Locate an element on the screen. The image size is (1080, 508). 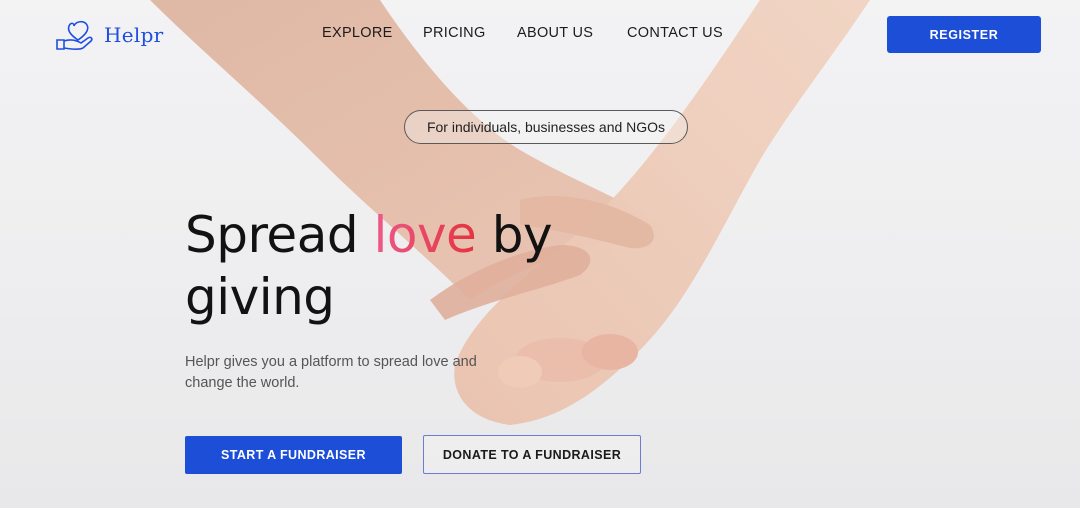
start-fundraiser-button: START A FUNDRAISER is located at coordinates (293, 455).